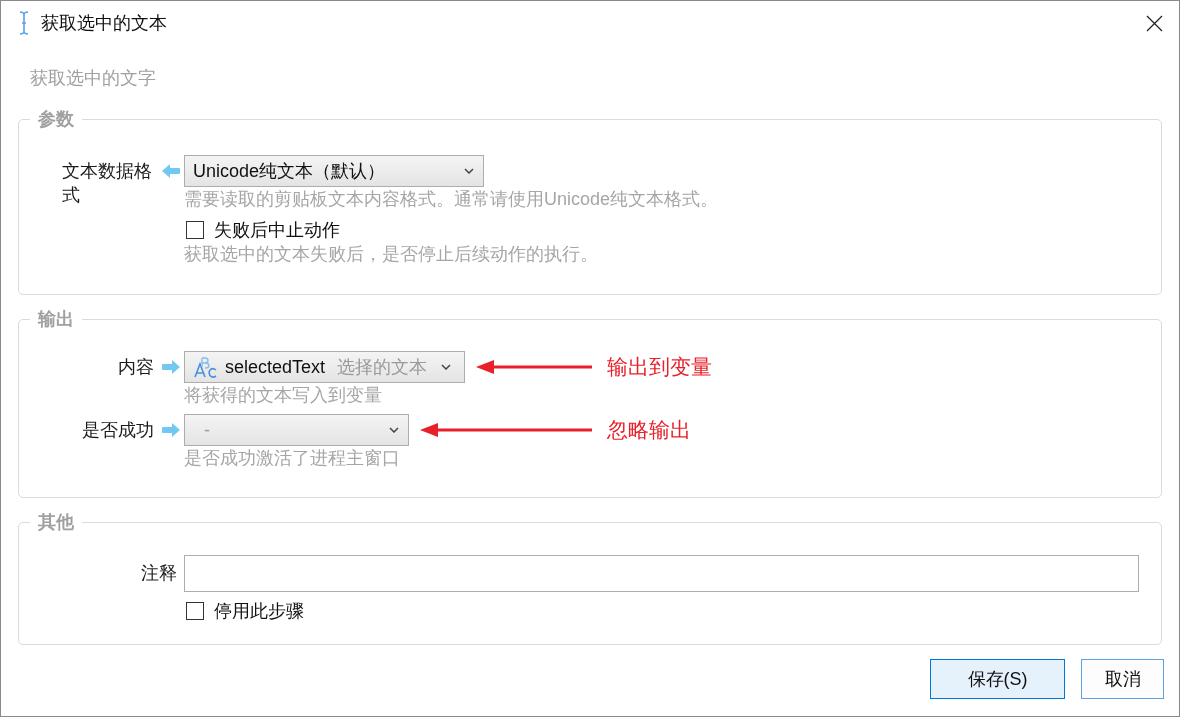 This screenshot has width=1180, height=717. I want to click on variable-icon, so click(205, 367).